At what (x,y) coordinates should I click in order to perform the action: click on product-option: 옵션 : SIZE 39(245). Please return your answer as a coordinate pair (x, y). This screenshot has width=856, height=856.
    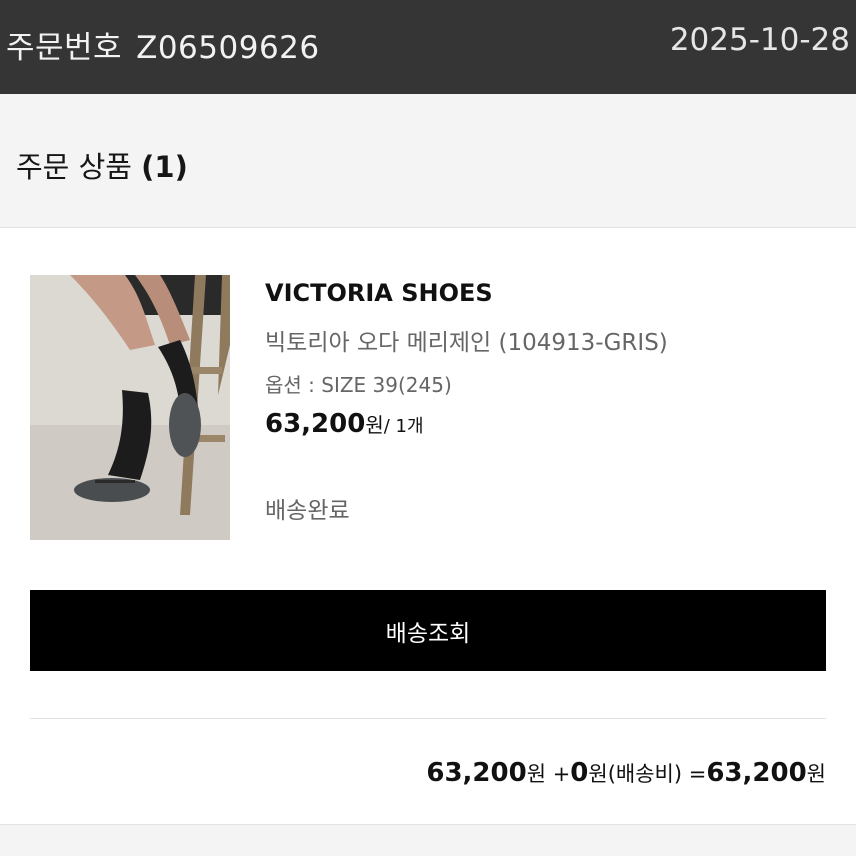
    Looking at the image, I should click on (358, 385).